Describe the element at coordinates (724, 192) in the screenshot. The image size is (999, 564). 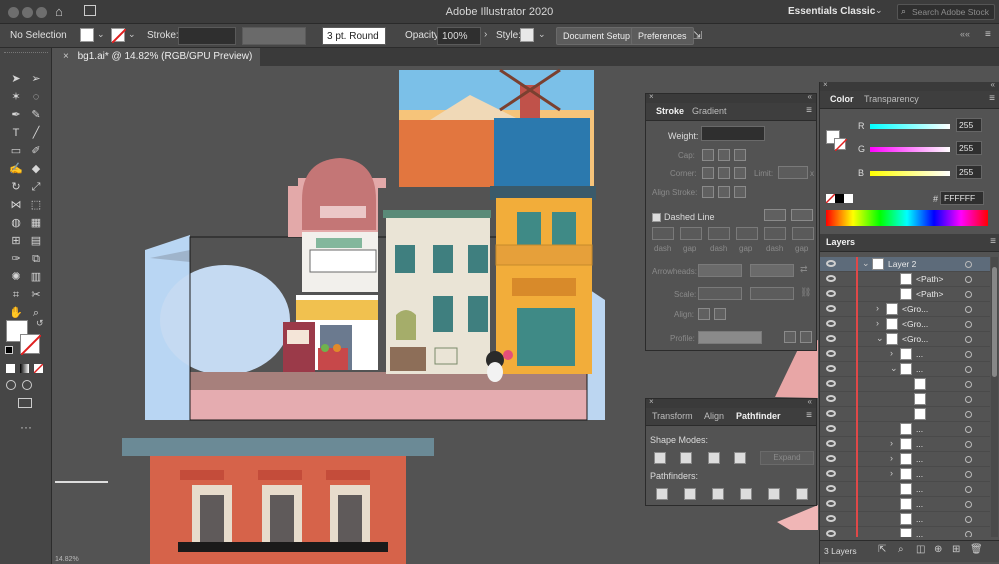
I see `align-inside-stroke-icon` at that location.